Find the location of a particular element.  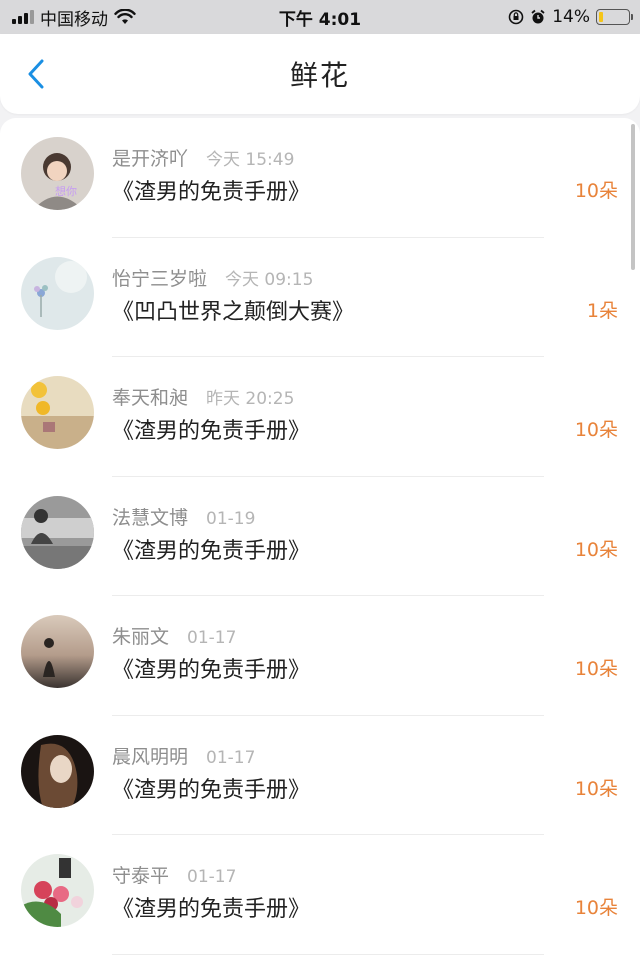

list-item: 朱丽文 01-17 《渣男的免责手册》 10朵 is located at coordinates (320, 656).